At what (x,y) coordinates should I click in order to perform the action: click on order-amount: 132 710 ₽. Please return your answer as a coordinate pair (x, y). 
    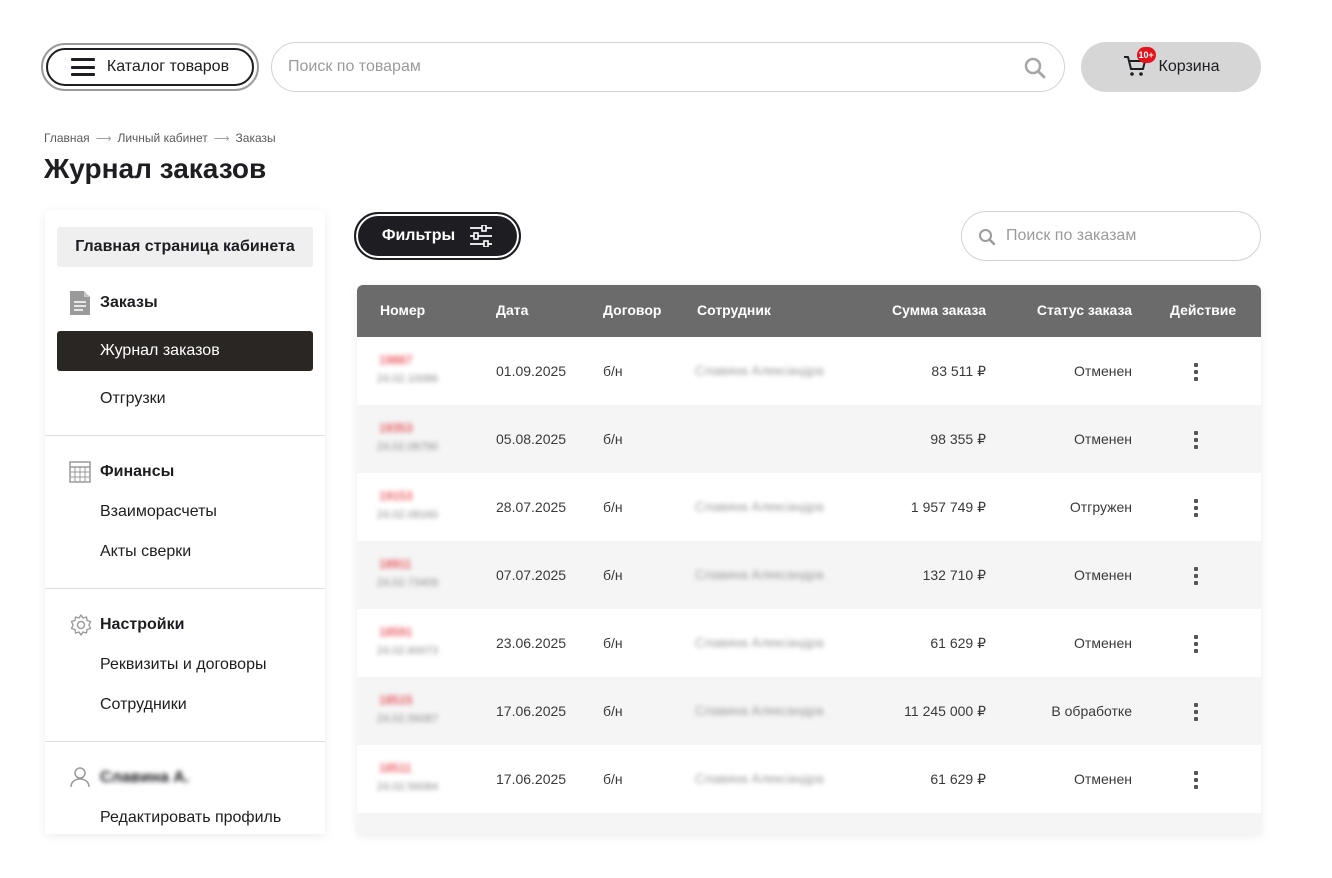
    Looking at the image, I should click on (954, 575).